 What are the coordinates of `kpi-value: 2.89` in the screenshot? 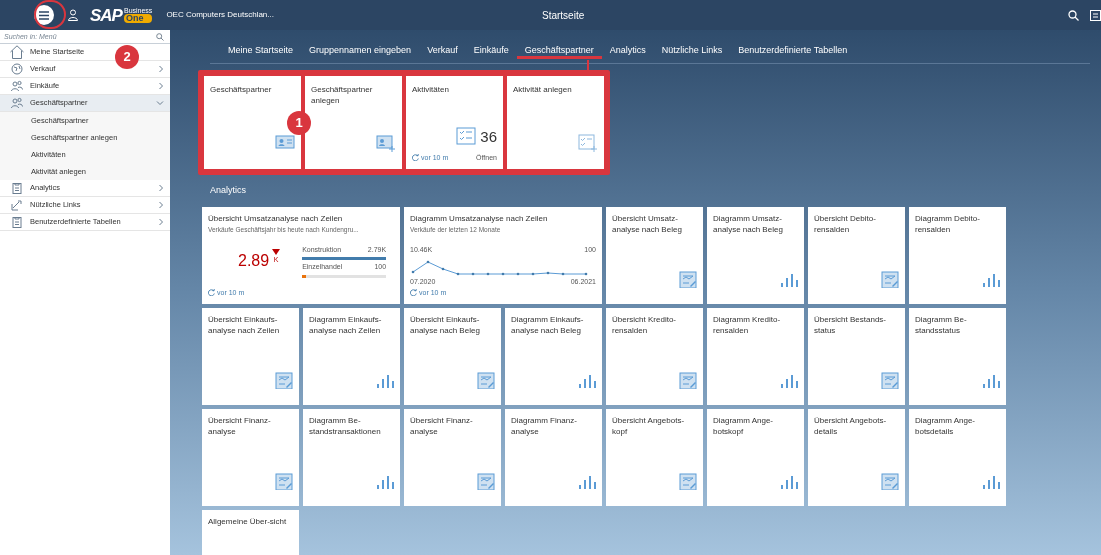 It's located at (254, 261).